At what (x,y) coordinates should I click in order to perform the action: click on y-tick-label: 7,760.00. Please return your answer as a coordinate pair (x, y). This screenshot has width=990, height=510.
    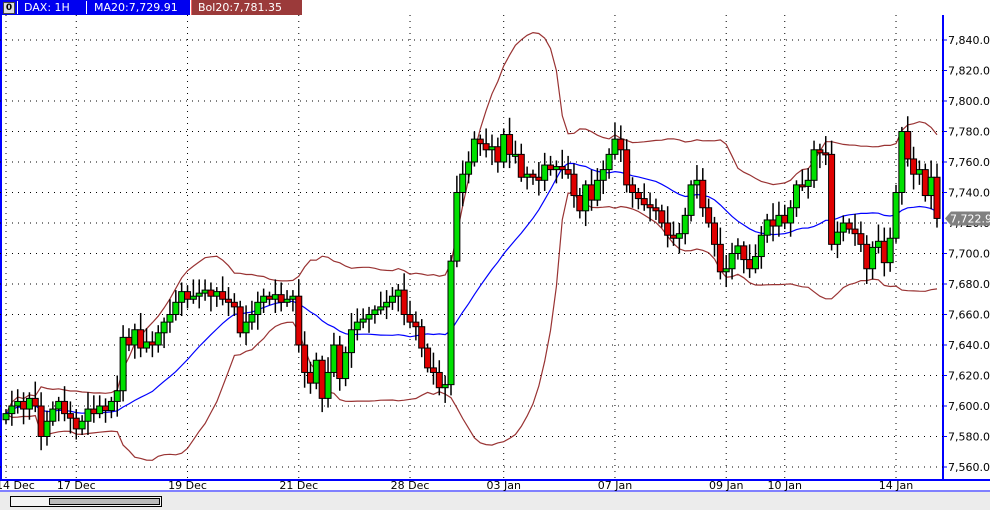
    Looking at the image, I should click on (969, 162).